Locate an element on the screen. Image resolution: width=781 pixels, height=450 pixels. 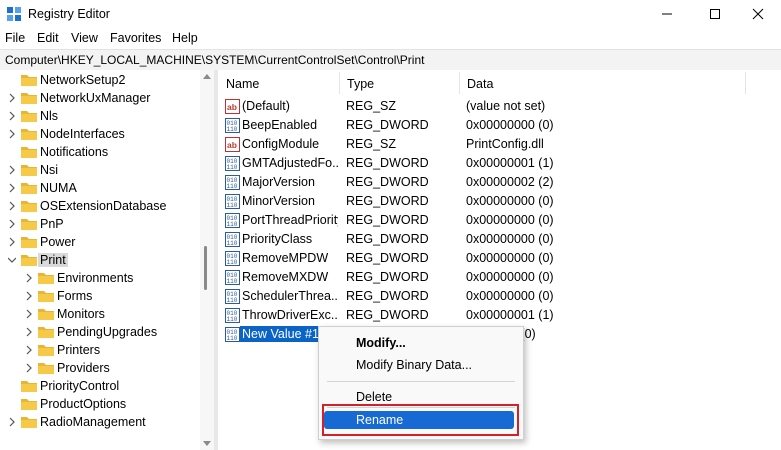
value-row: 010 110 RemoveMXDW REG_DWORD 0x00000000 (0) is located at coordinates (498, 277).